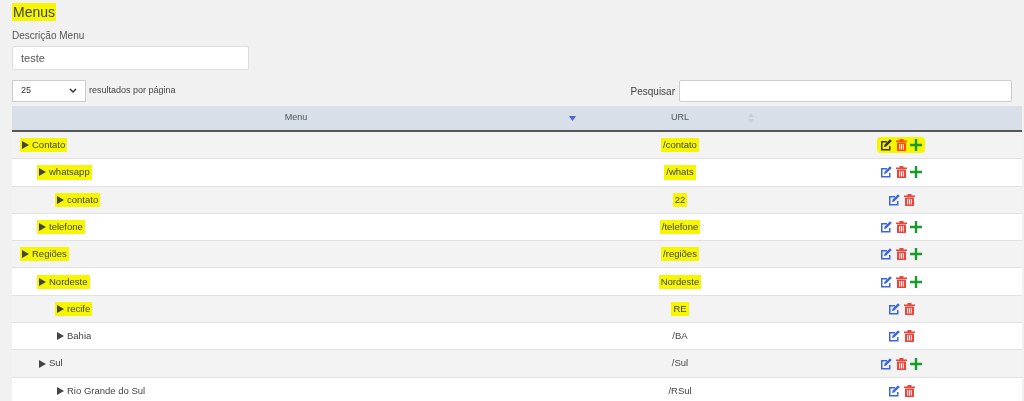 This screenshot has height=401, width=1024. I want to click on url-cell-text: /RSul, so click(680, 390).